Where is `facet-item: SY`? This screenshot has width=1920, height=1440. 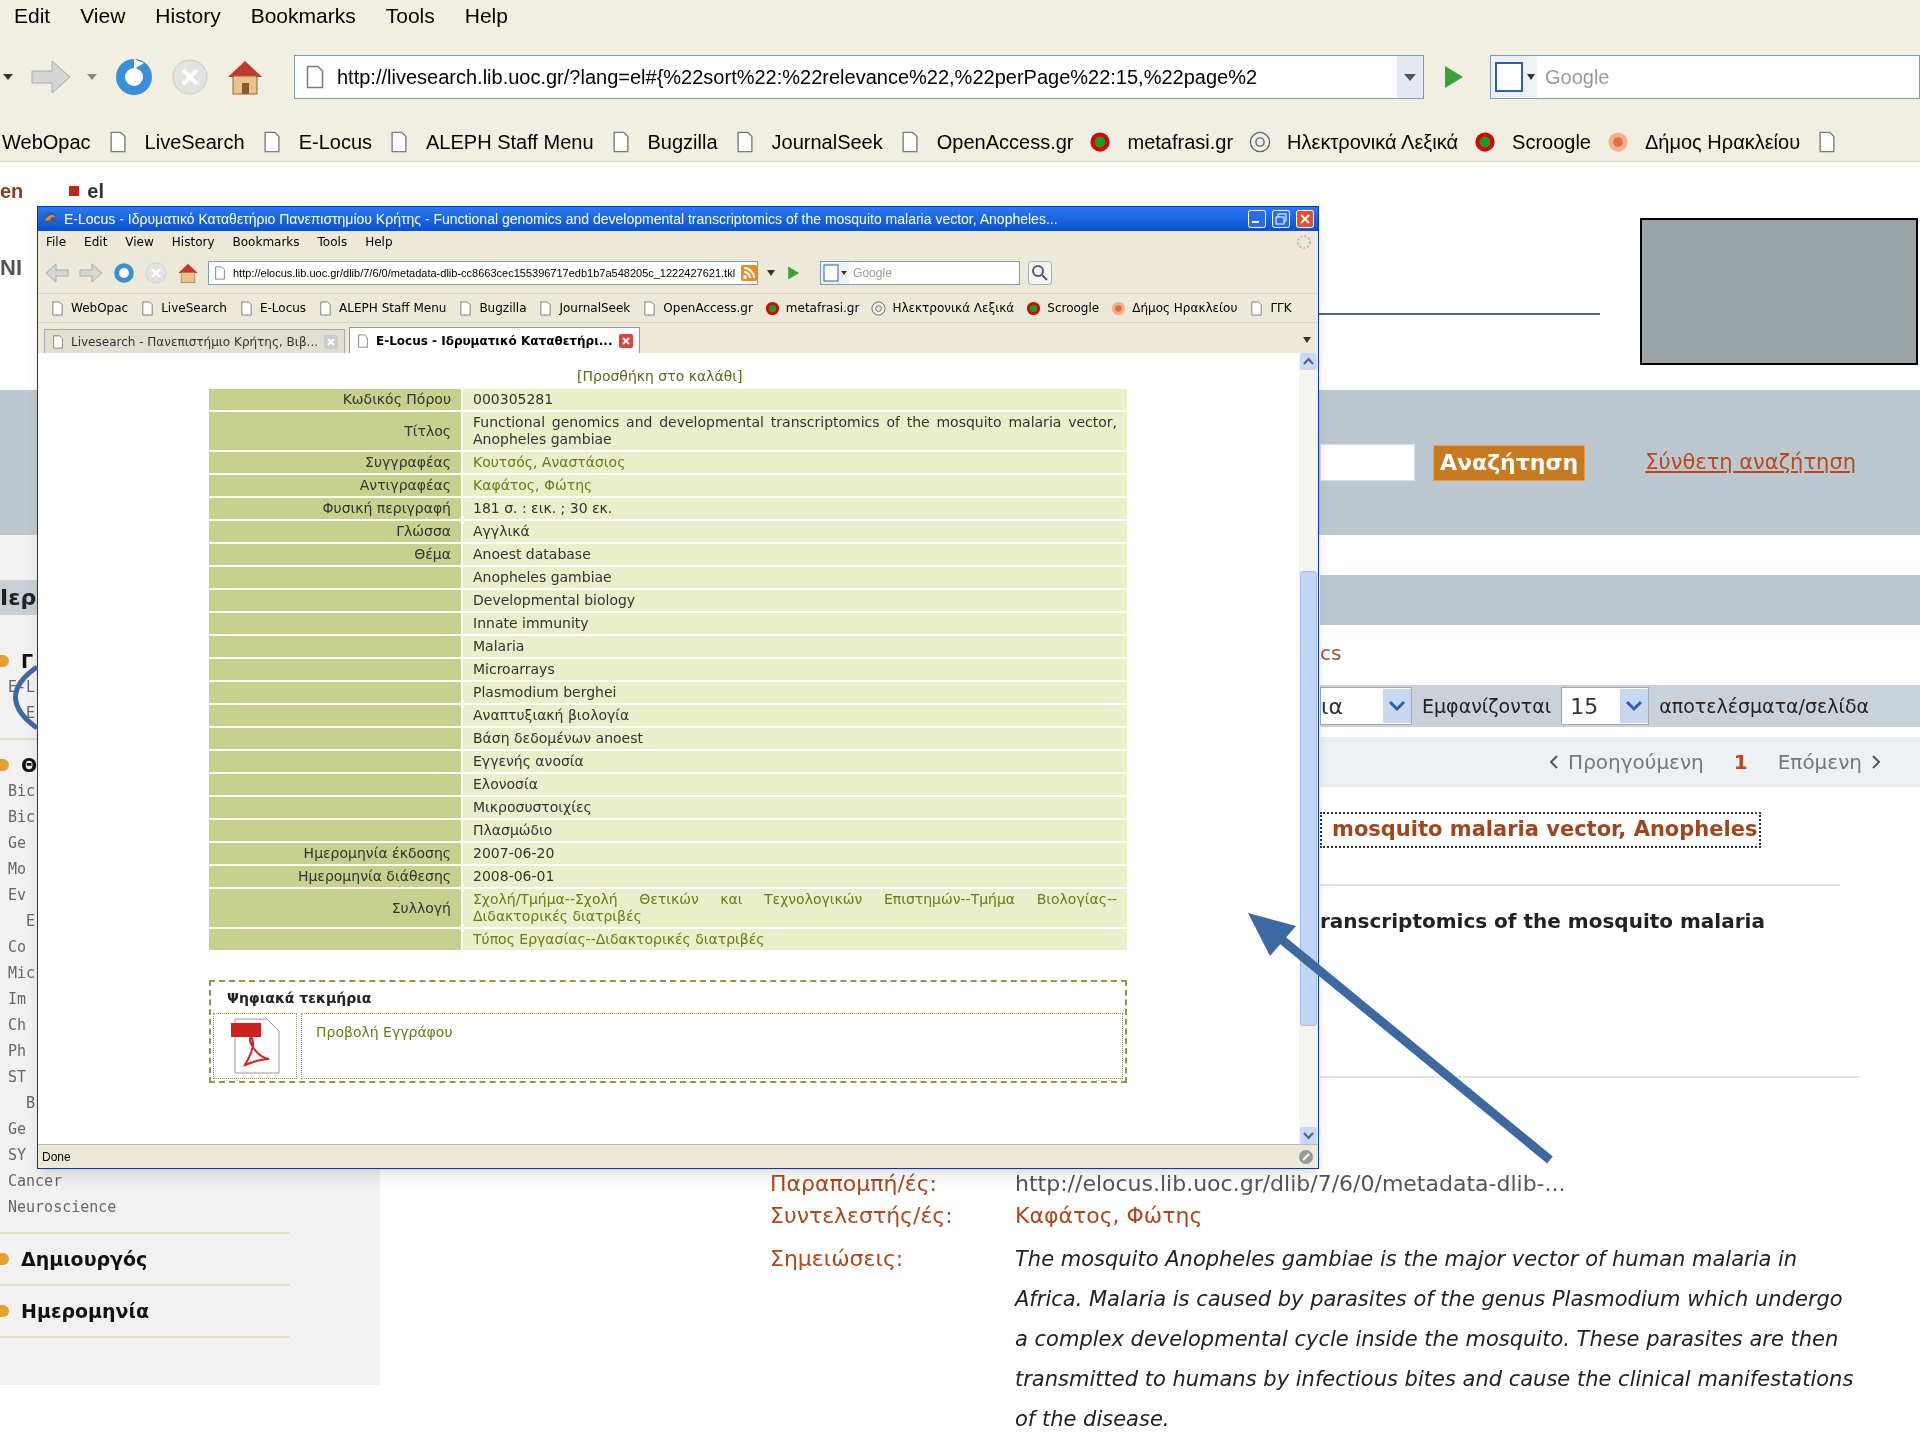 facet-item: SY is located at coordinates (17, 1155).